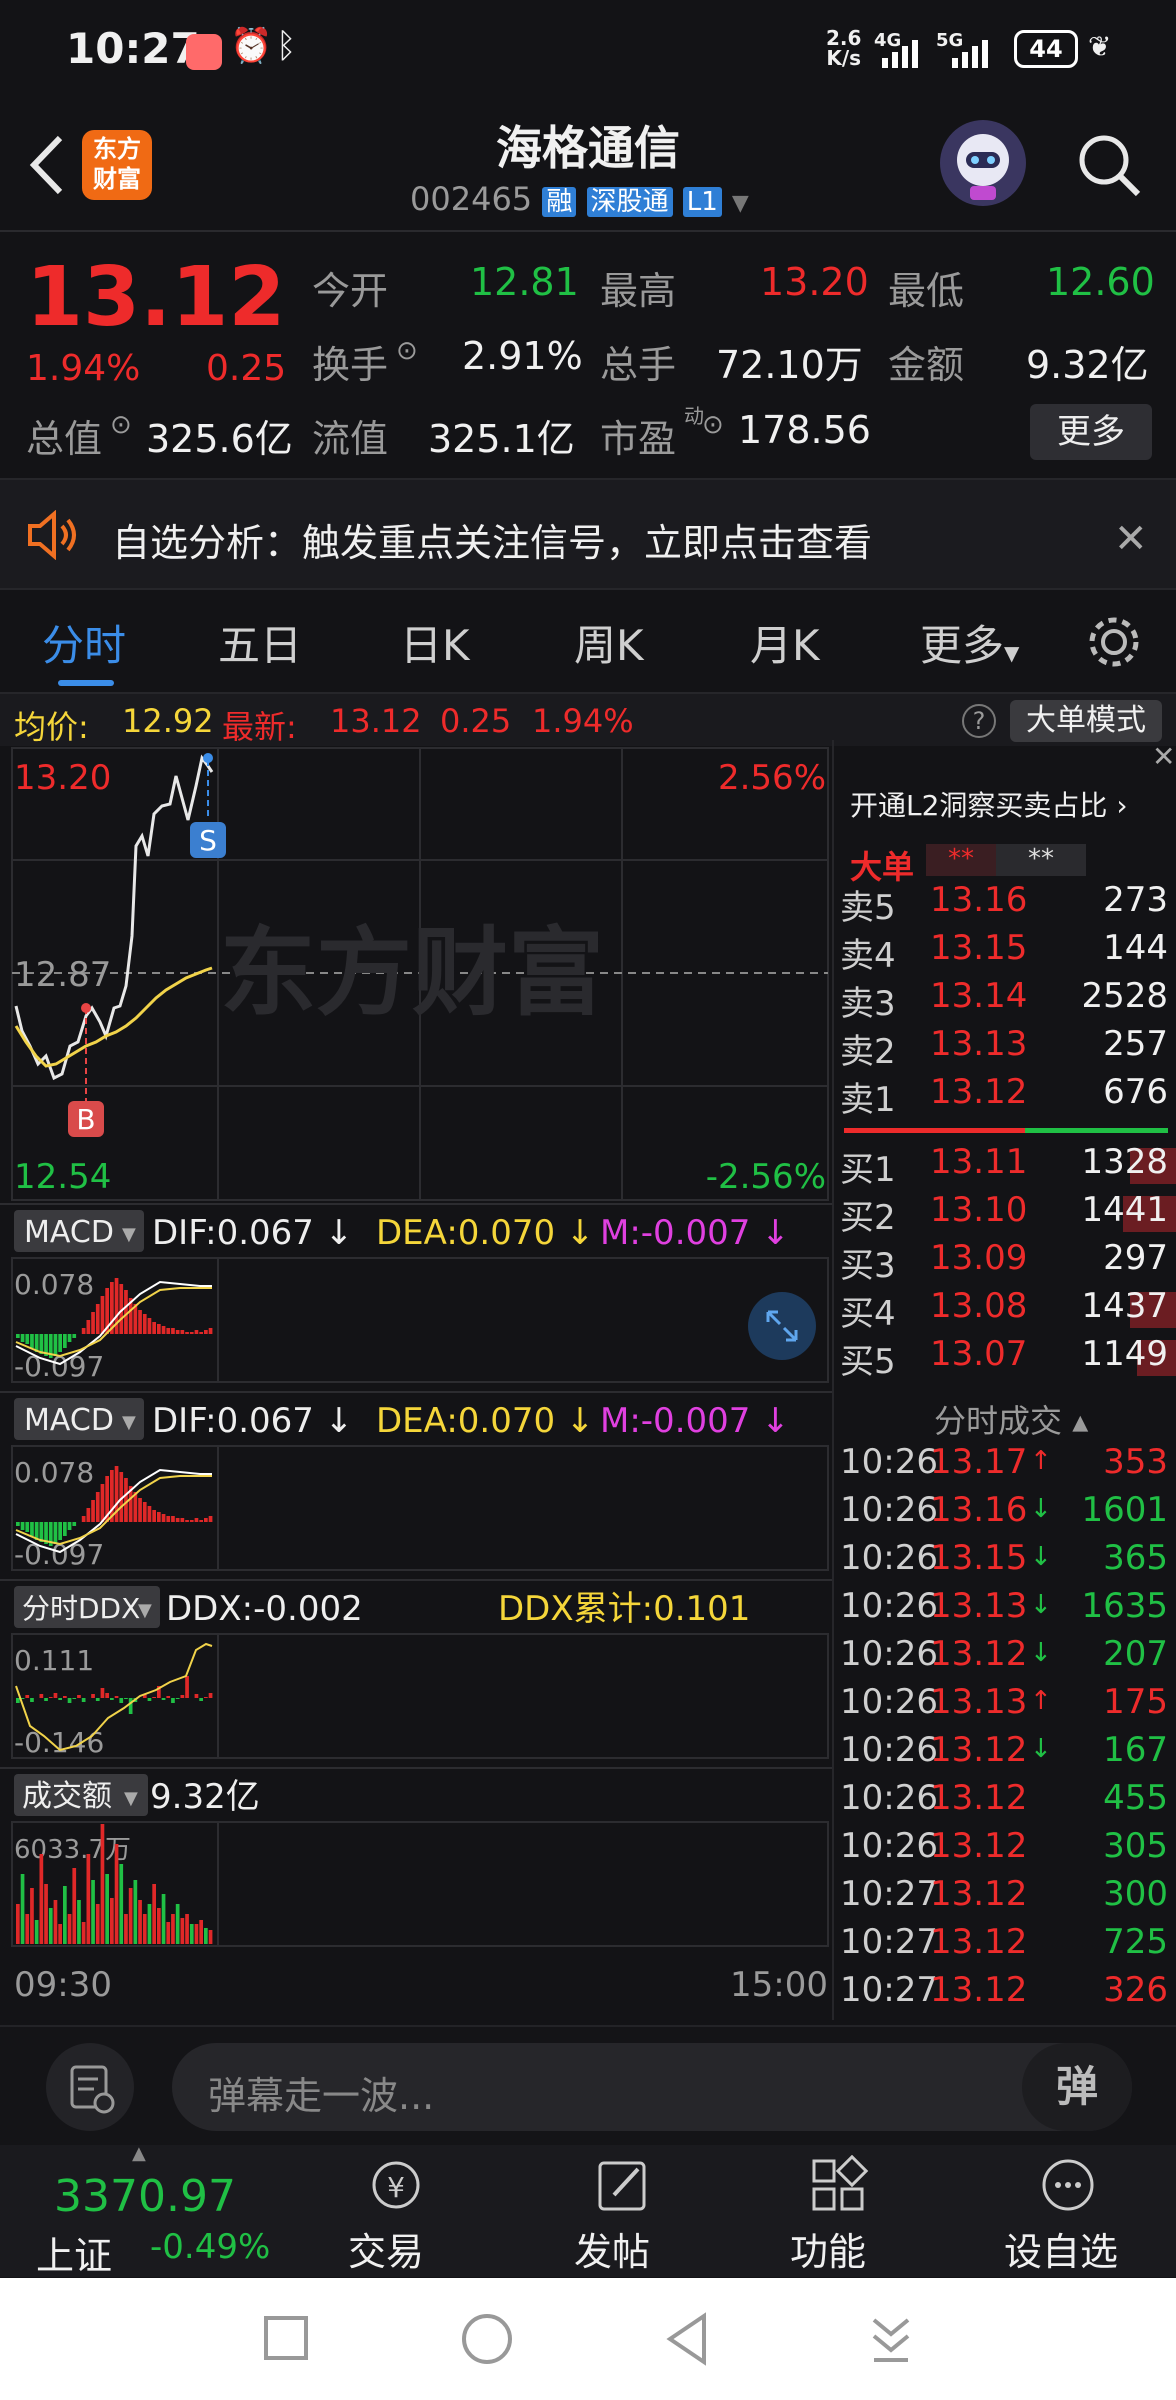  Describe the element at coordinates (487, 2339) in the screenshot. I see `home-icon` at that location.